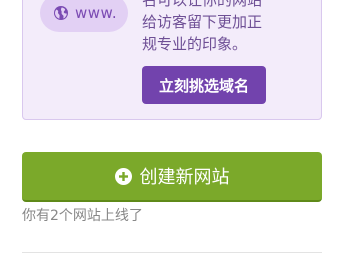  What do you see at coordinates (172, 252) in the screenshot?
I see `divider` at bounding box center [172, 252].